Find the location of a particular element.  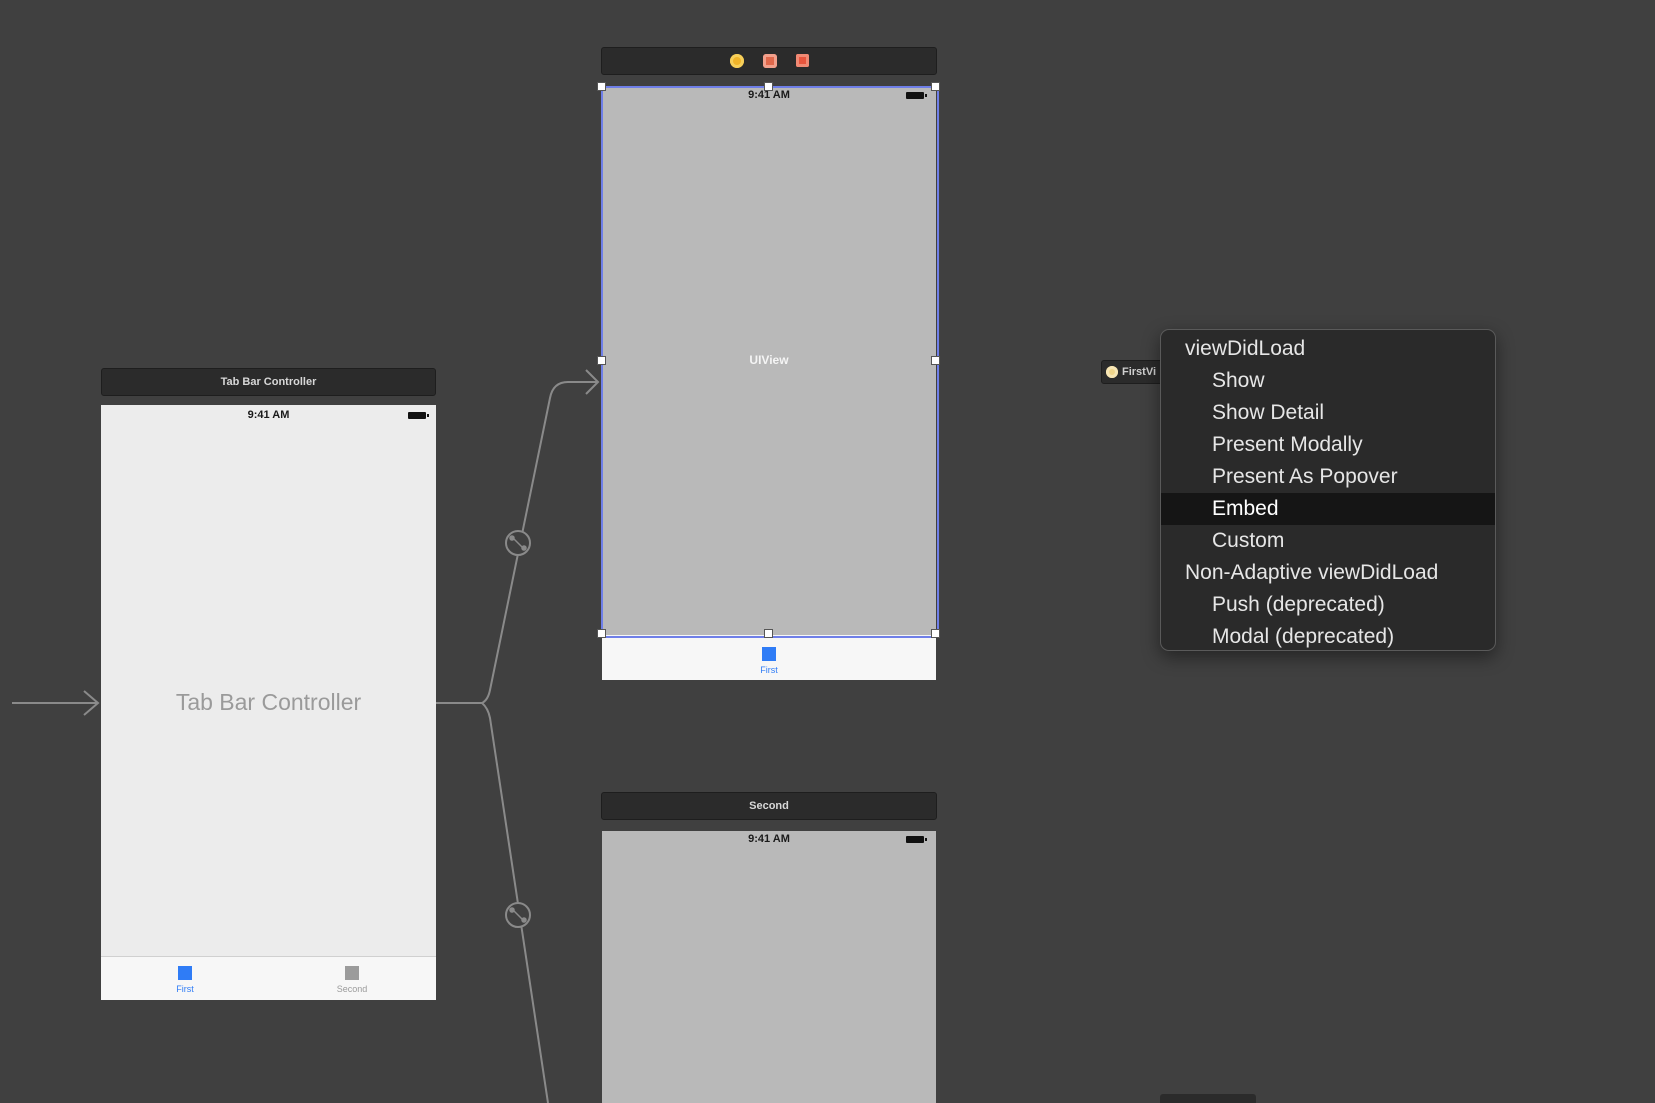

resize-handle-bottom-left is located at coordinates (601, 633).